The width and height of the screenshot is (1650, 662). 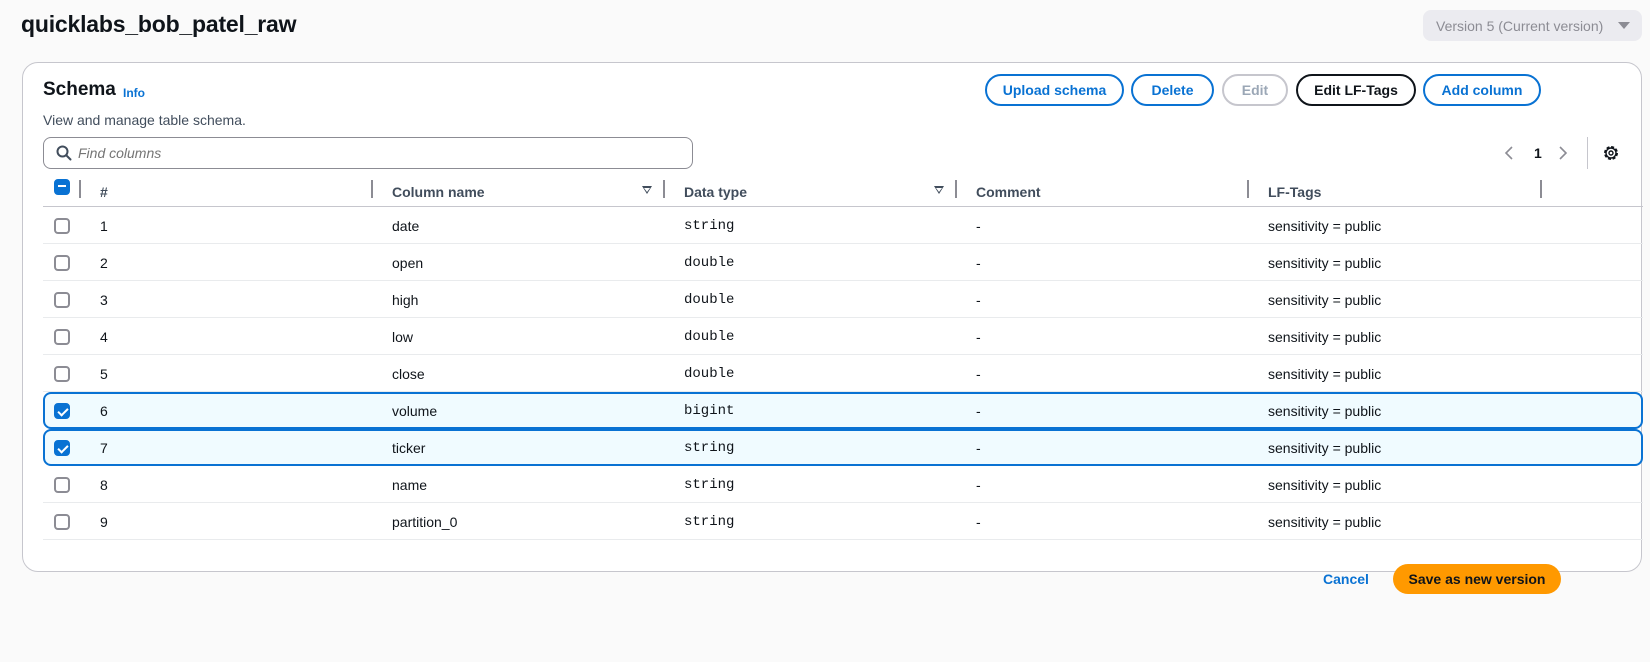 What do you see at coordinates (406, 226) in the screenshot?
I see `row-column-name: date` at bounding box center [406, 226].